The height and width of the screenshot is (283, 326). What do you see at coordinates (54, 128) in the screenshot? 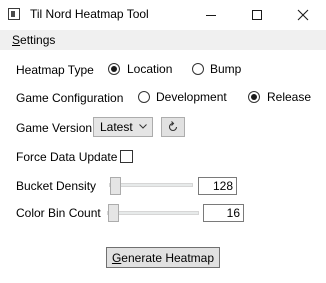
I see `game-version-label: Game Version` at bounding box center [54, 128].